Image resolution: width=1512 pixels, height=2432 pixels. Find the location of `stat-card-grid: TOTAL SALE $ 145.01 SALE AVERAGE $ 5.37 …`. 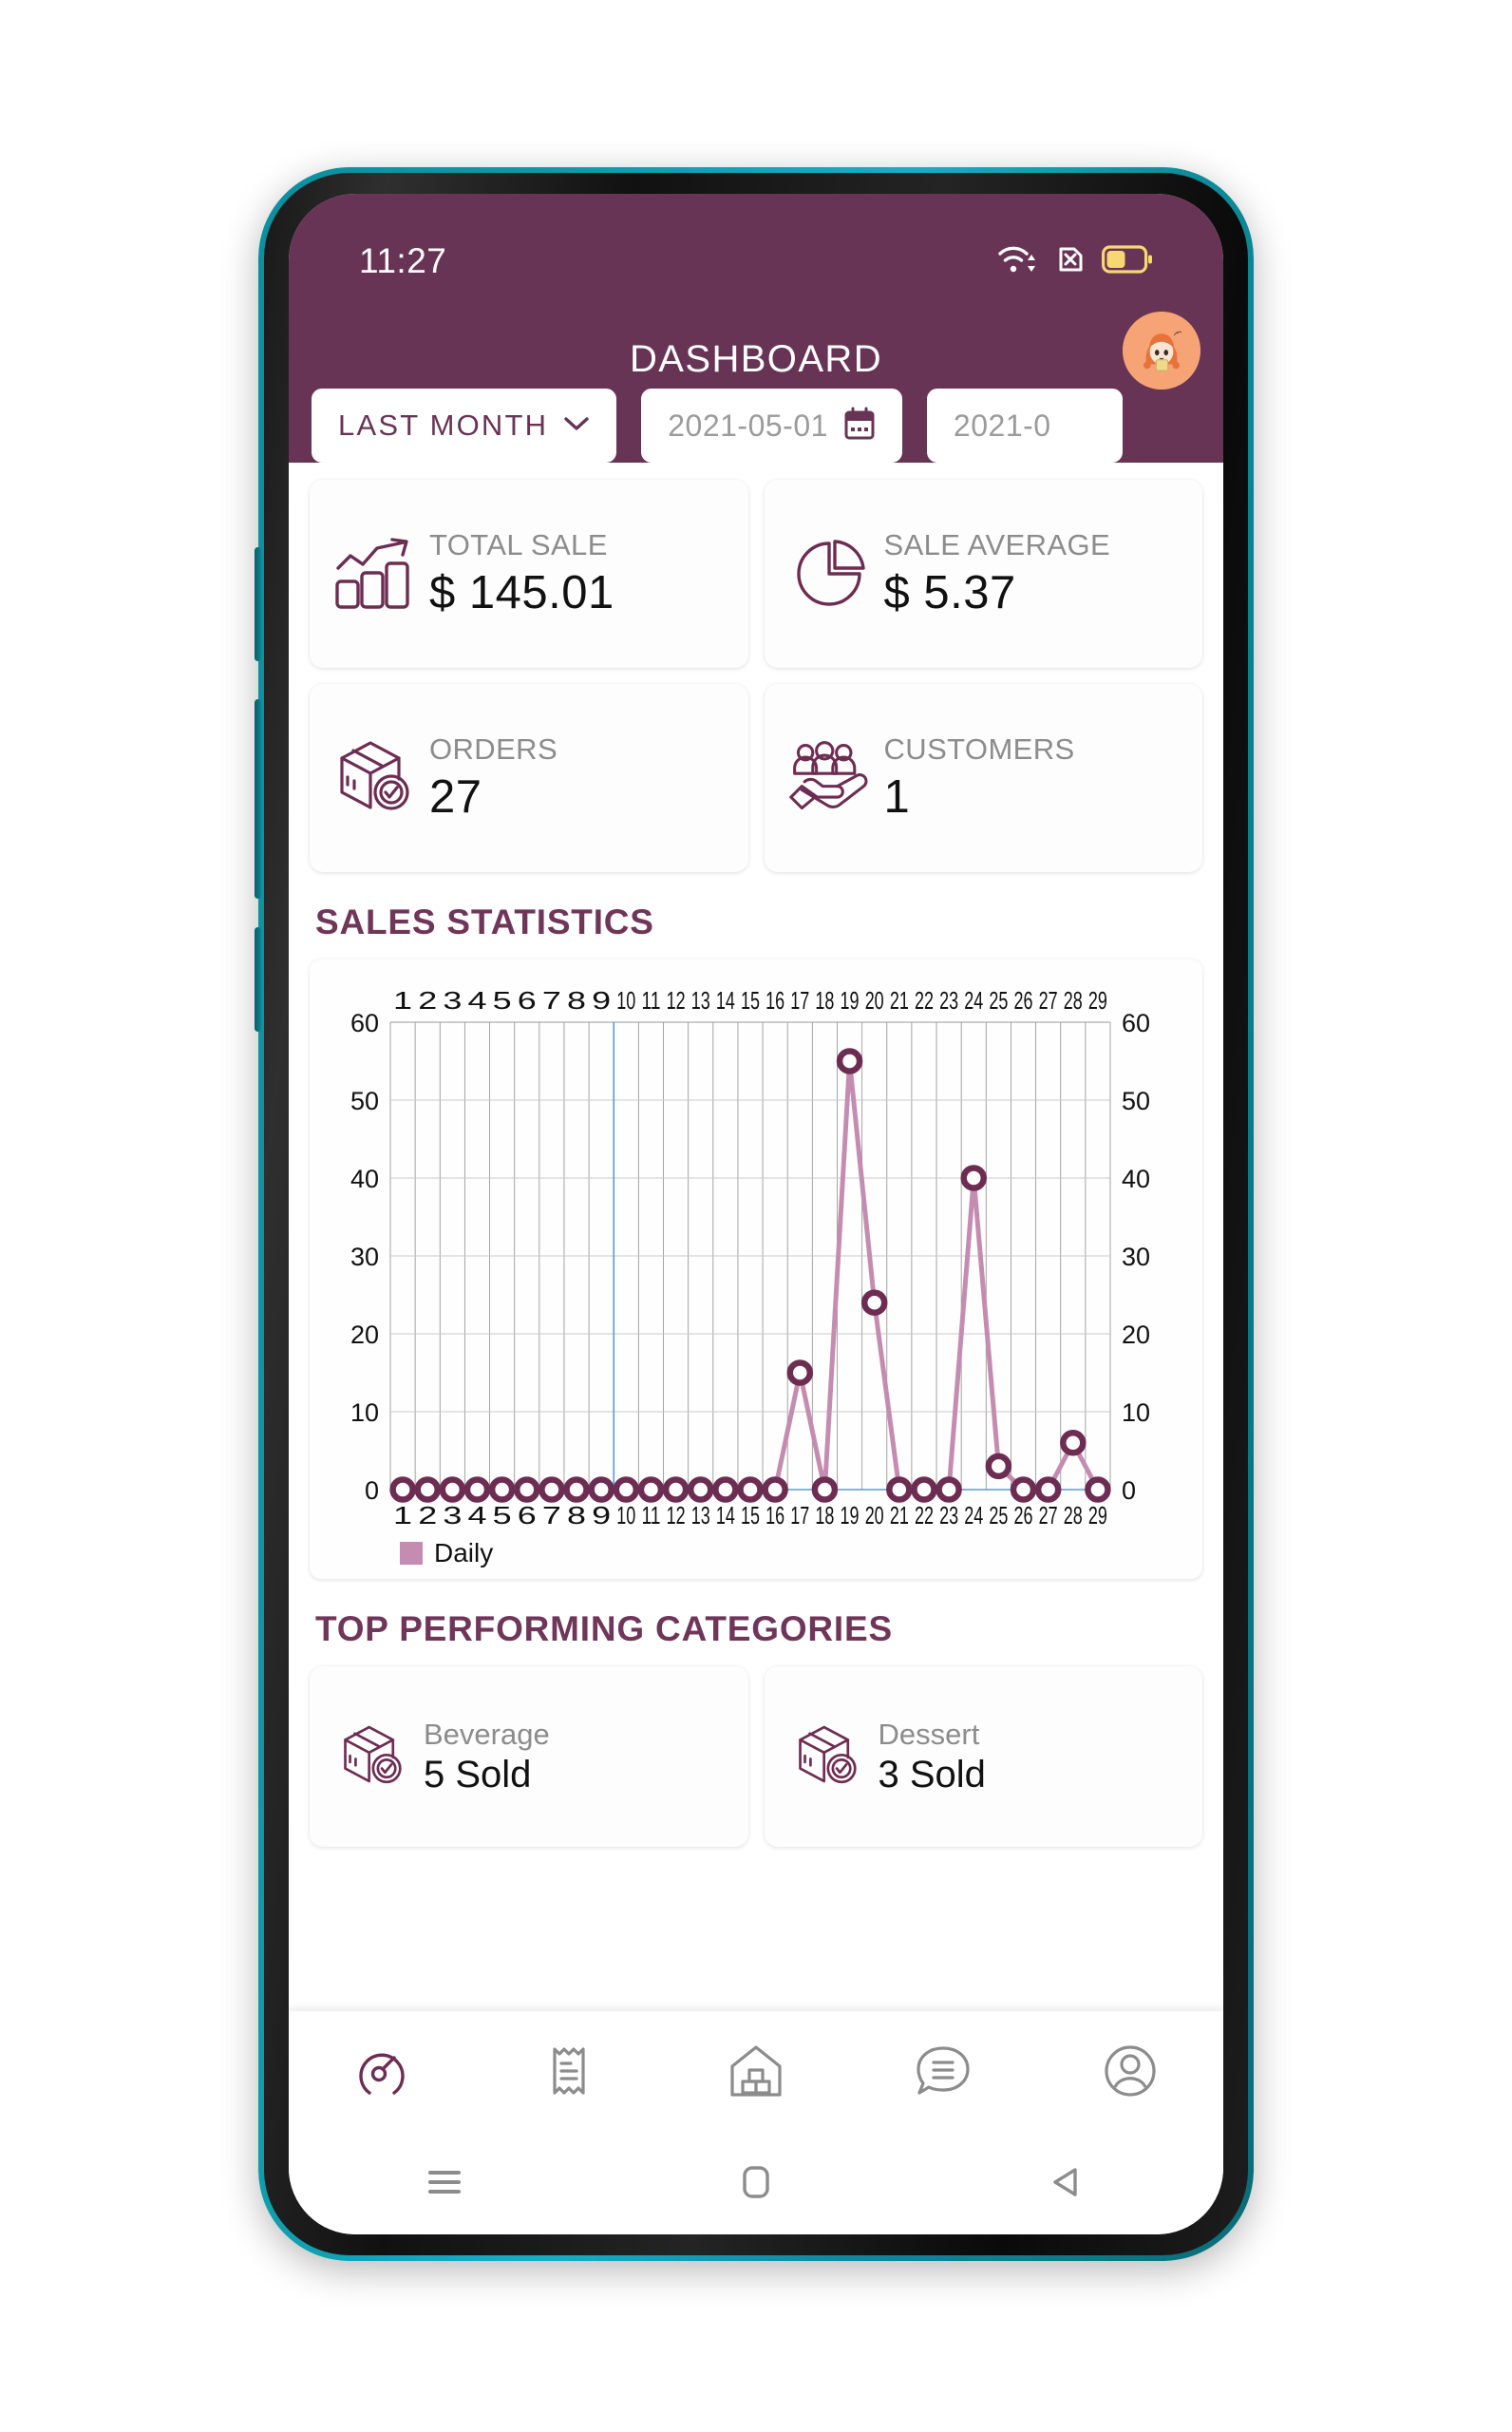

stat-card-grid: TOTAL SALE $ 145.01 SALE AVERAGE $ 5.37 … is located at coordinates (756, 676).